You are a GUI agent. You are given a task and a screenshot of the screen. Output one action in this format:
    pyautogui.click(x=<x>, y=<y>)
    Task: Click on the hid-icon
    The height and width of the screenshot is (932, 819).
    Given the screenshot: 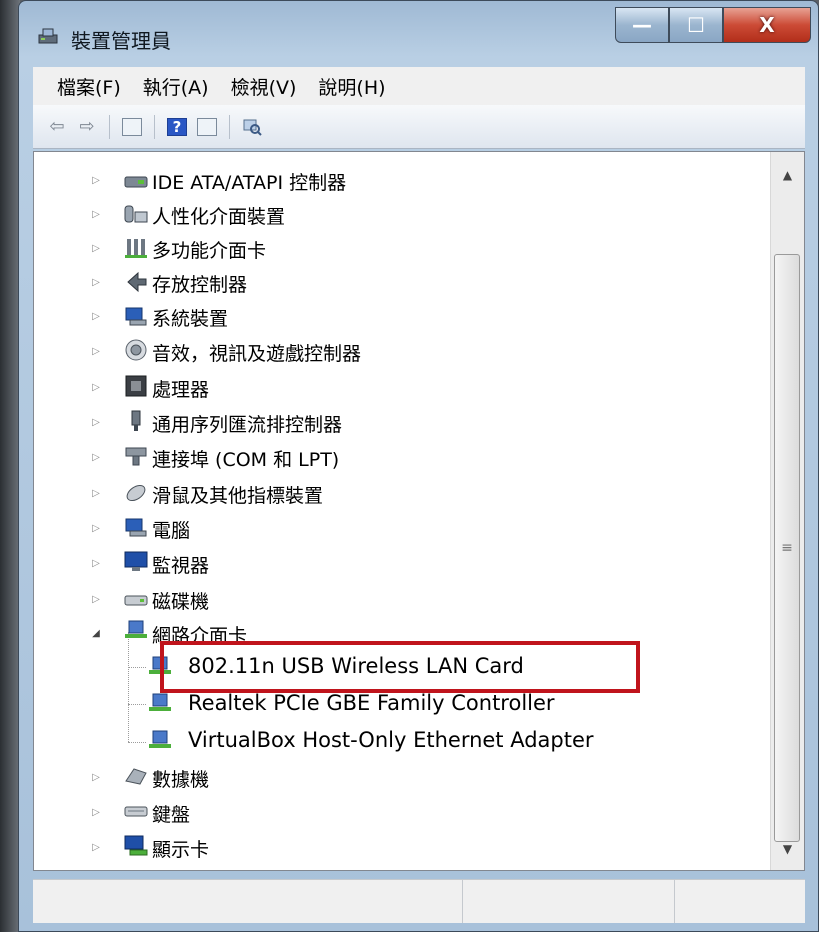 What is the action you would take?
    pyautogui.click(x=136, y=214)
    